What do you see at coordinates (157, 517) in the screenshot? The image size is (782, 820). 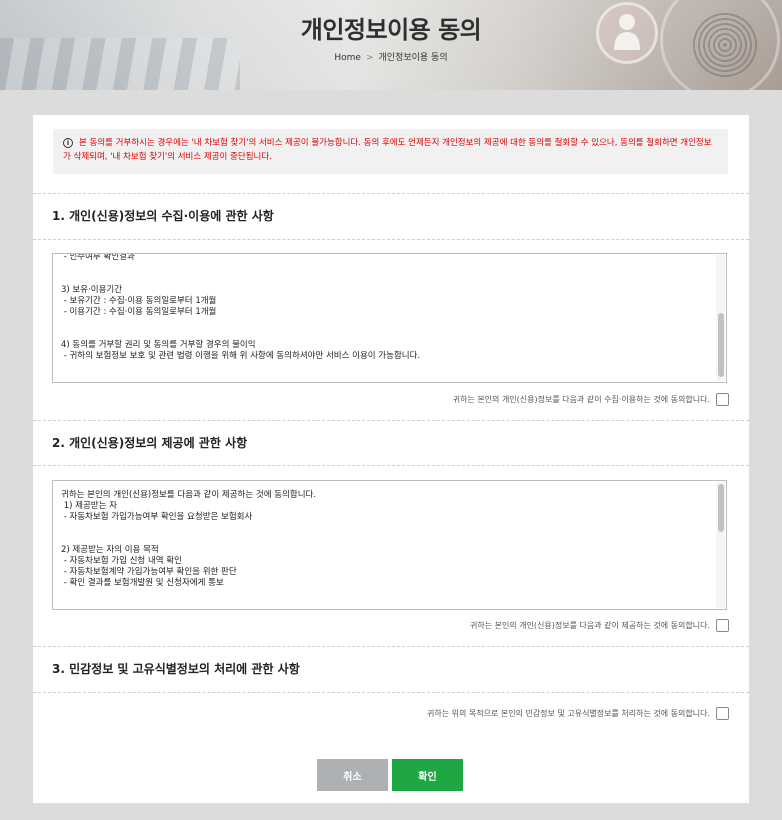 I see `terms-line: - 자동차보험 가입가능여부 확인을 요청받은 보험회사` at bounding box center [157, 517].